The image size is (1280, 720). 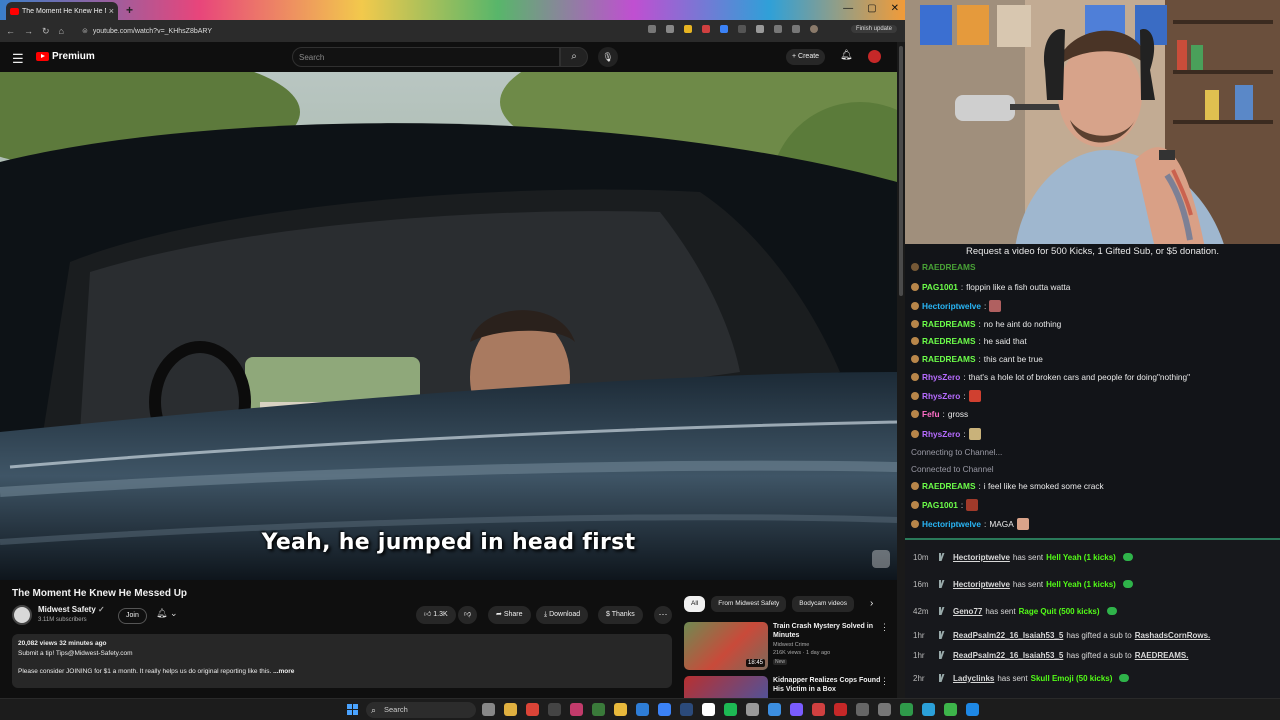 I want to click on back-icon: ←, so click(x=10, y=31).